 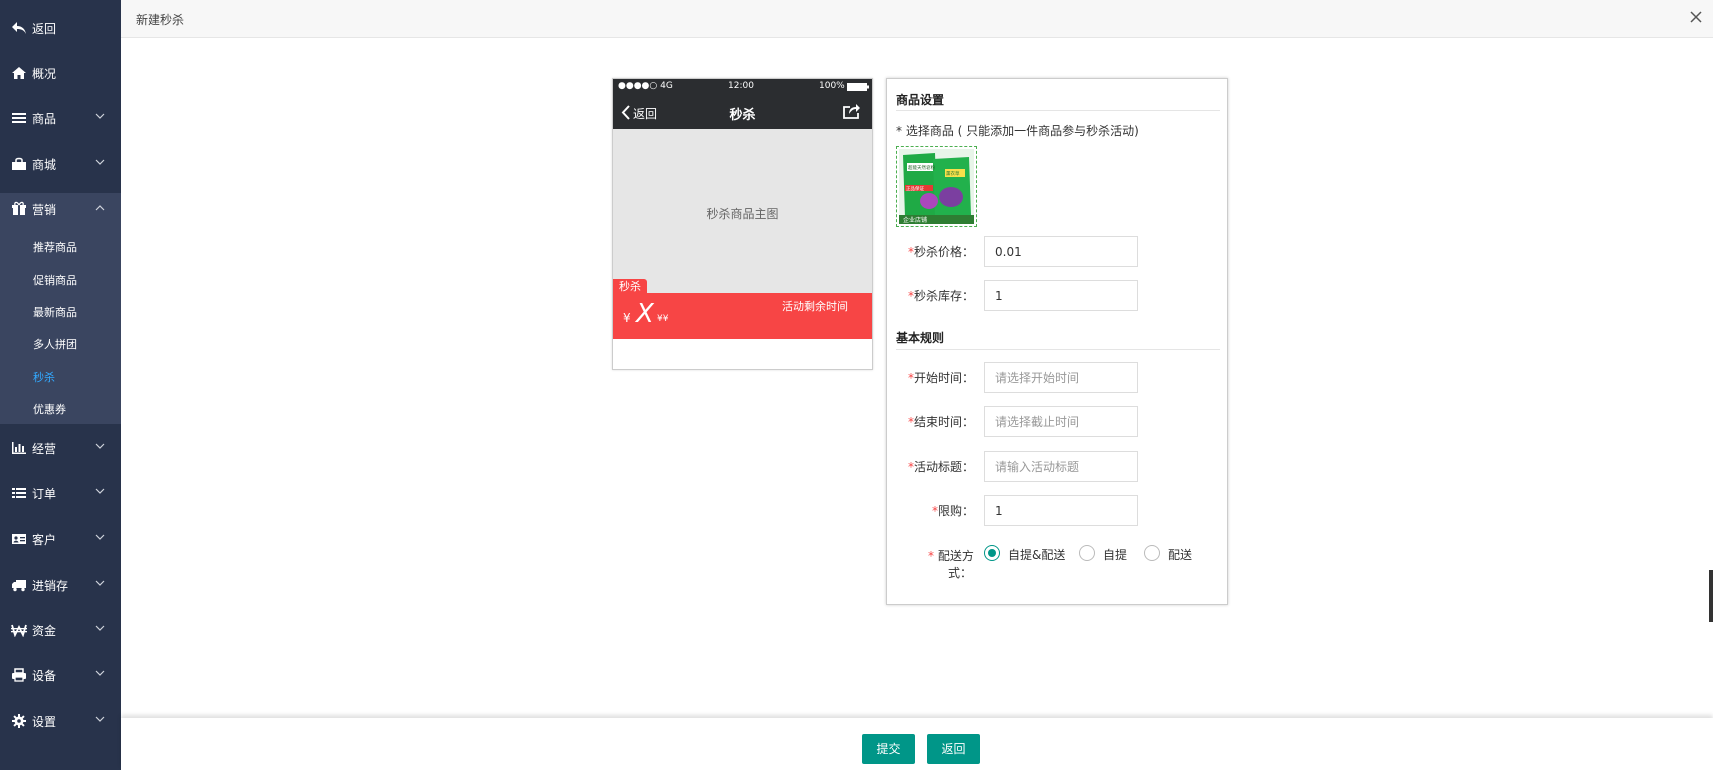 What do you see at coordinates (160, 20) in the screenshot?
I see `page-title: 新建秒杀` at bounding box center [160, 20].